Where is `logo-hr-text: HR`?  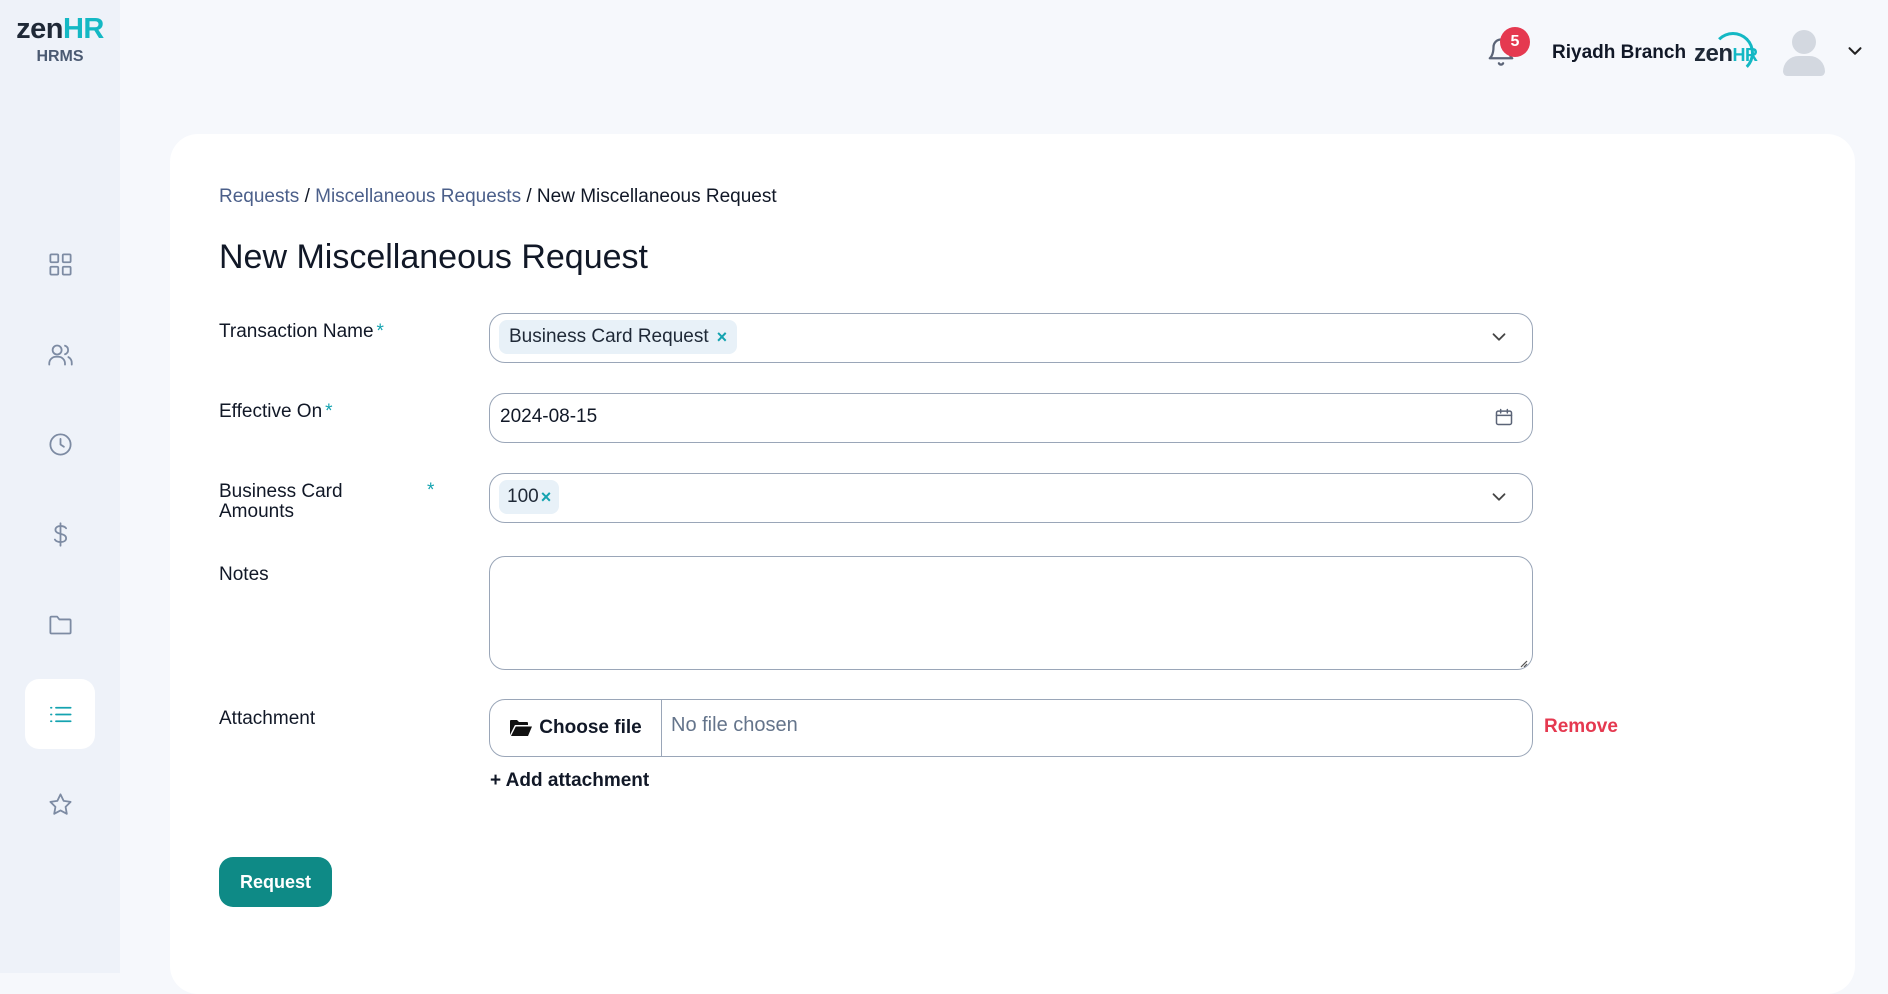 logo-hr-text: HR is located at coordinates (83, 29).